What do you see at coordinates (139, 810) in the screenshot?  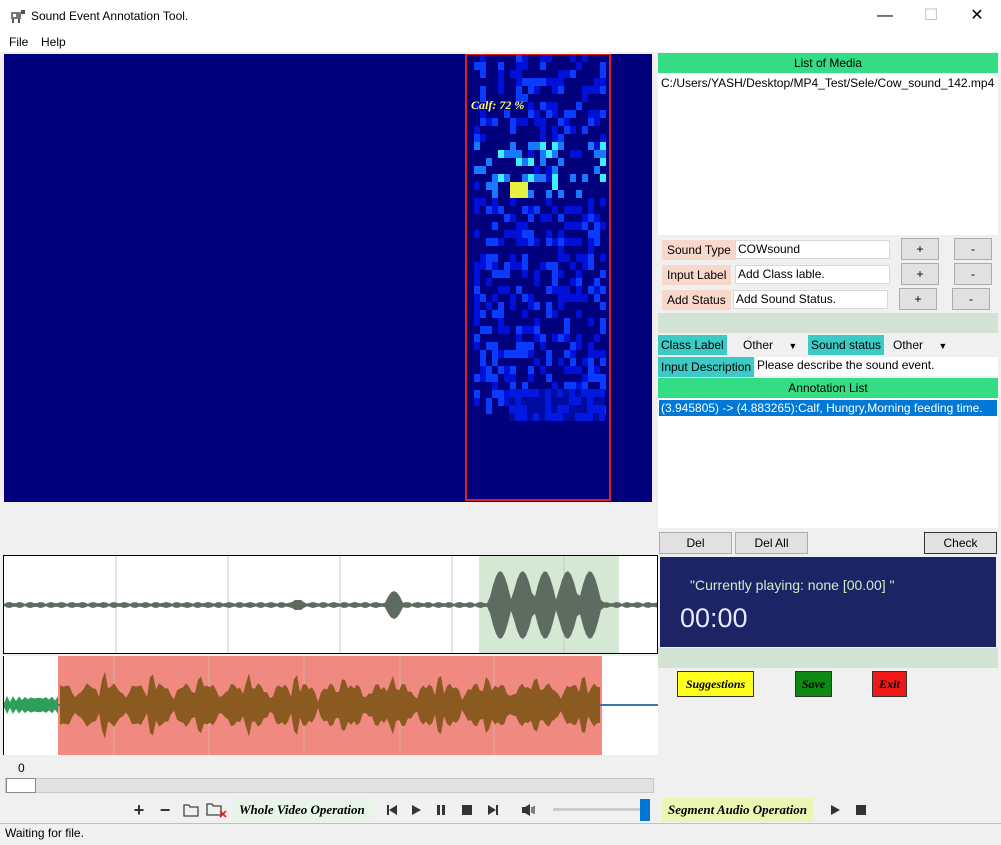 I see `zoom-in-icon: +` at bounding box center [139, 810].